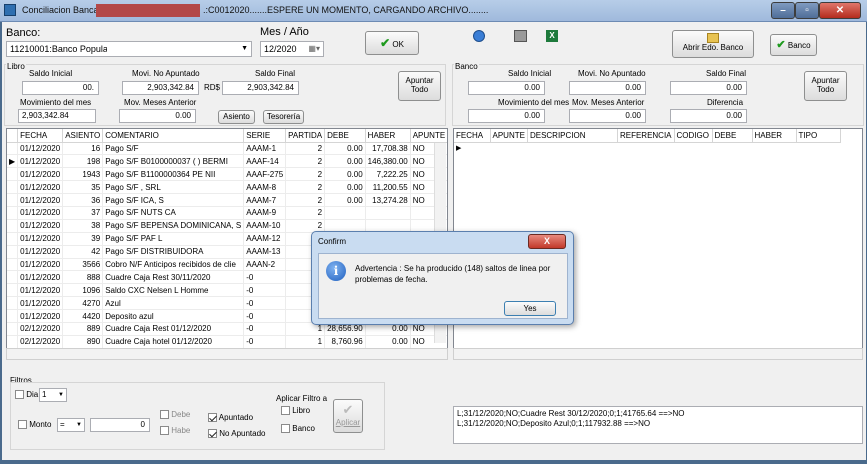 The image size is (867, 464). I want to click on banco-column-header: FECHA, so click(472, 136).